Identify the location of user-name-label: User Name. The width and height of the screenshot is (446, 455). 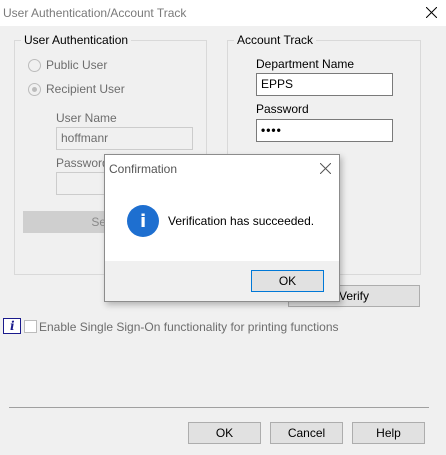
(86, 118).